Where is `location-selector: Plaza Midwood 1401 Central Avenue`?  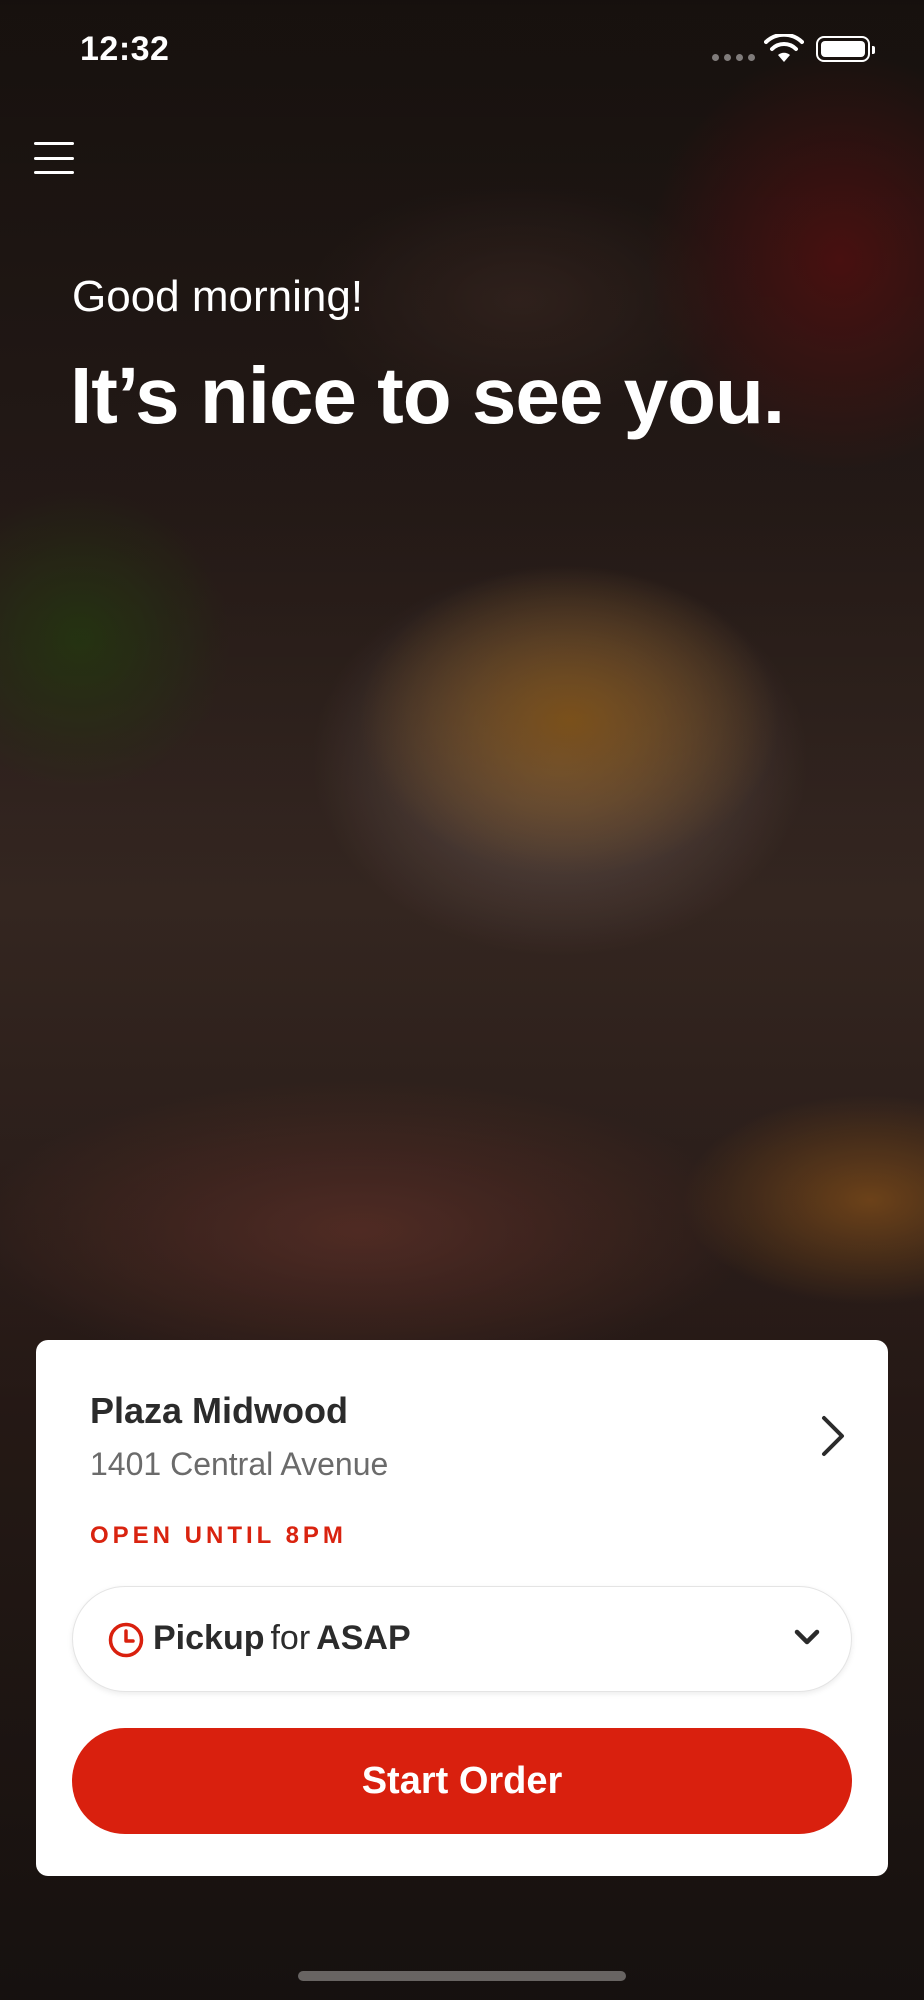 location-selector: Plaza Midwood 1401 Central Avenue is located at coordinates (470, 1440).